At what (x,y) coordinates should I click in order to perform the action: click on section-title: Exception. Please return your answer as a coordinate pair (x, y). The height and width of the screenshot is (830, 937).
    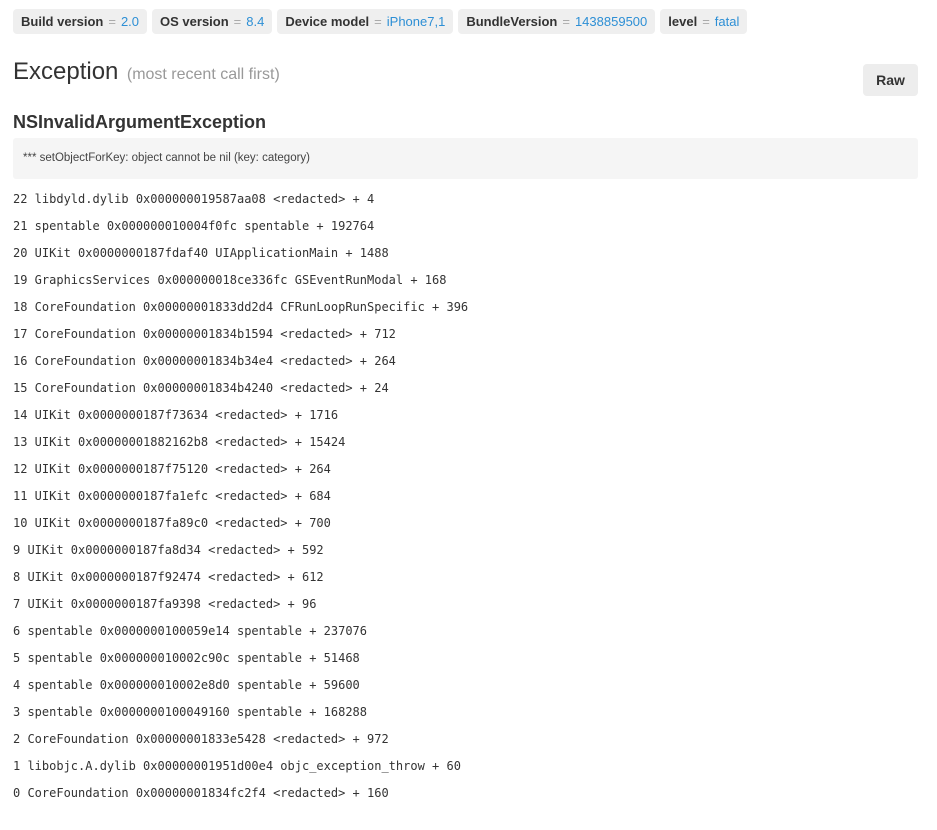
    Looking at the image, I should click on (66, 71).